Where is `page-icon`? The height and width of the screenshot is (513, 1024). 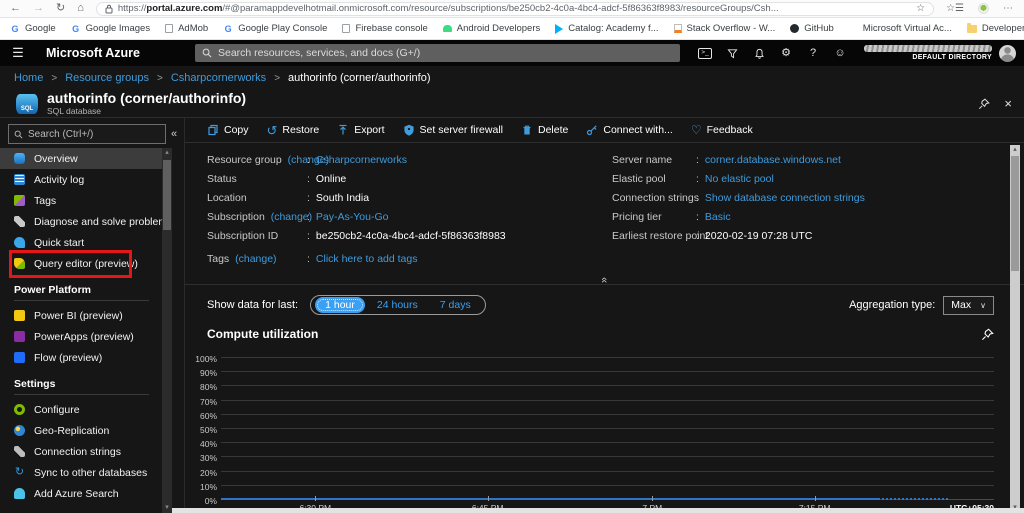 page-icon is located at coordinates (169, 28).